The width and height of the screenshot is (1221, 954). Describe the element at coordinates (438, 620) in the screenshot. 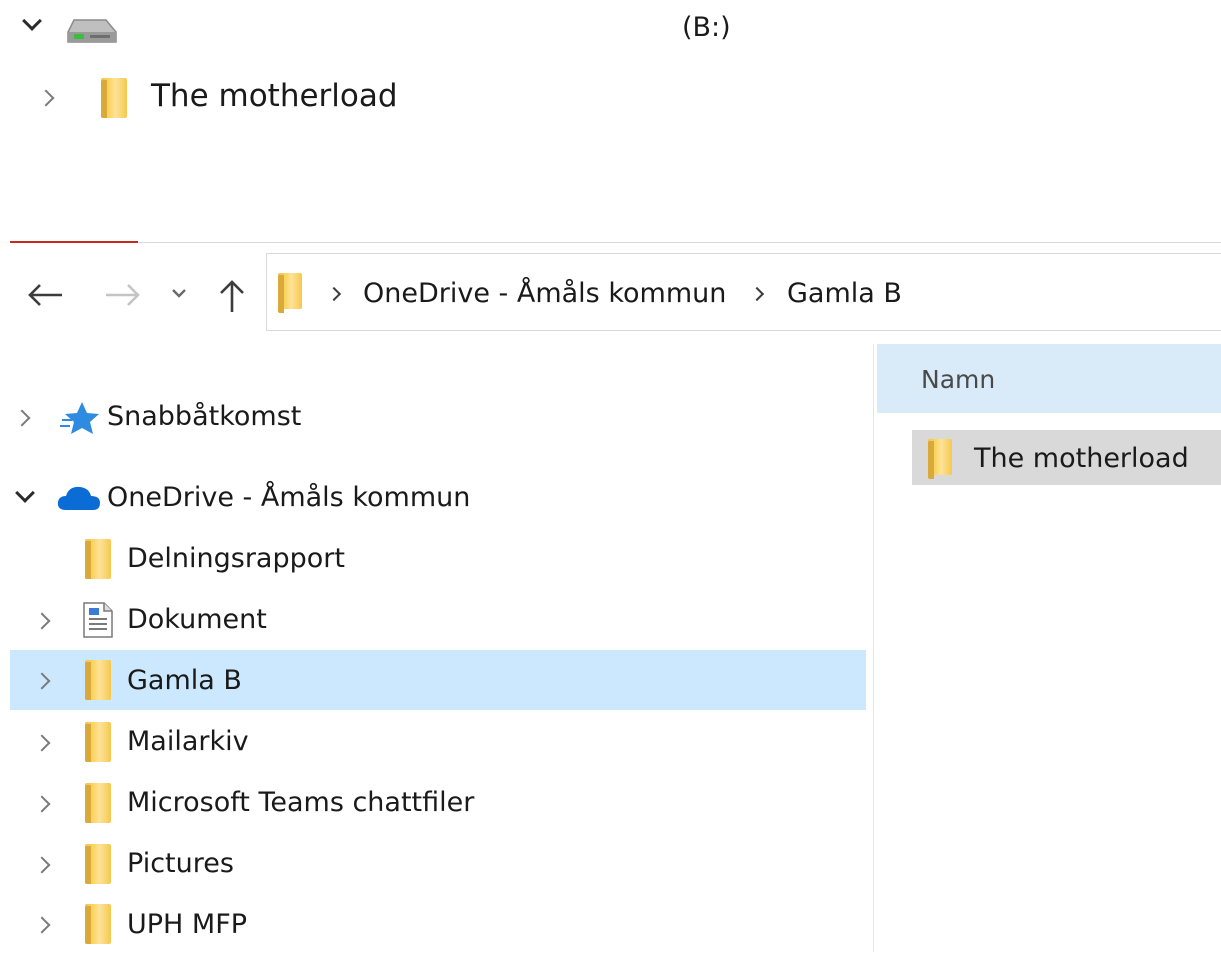

I see `nav-item-dokument: Dokument` at that location.